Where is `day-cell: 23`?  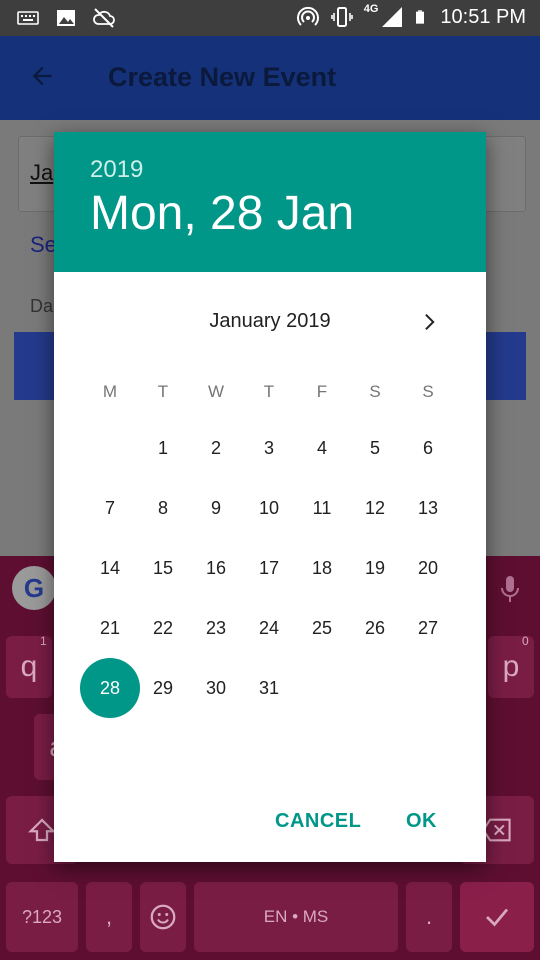
day-cell: 23 is located at coordinates (216, 628).